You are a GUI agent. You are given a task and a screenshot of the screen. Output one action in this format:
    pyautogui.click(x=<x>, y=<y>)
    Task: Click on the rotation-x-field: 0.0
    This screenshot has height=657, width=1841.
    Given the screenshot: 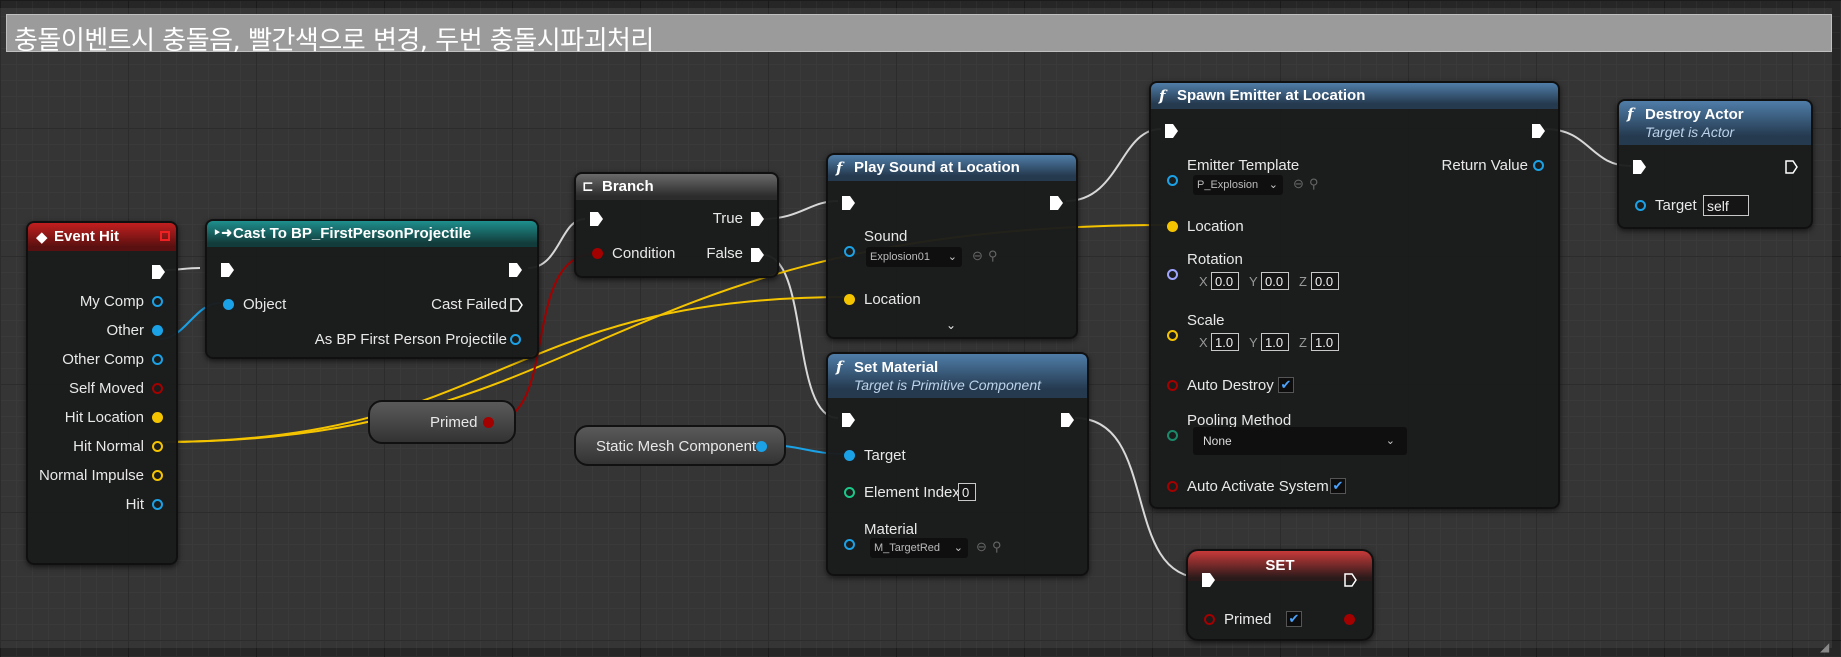 What is the action you would take?
    pyautogui.click(x=1225, y=281)
    